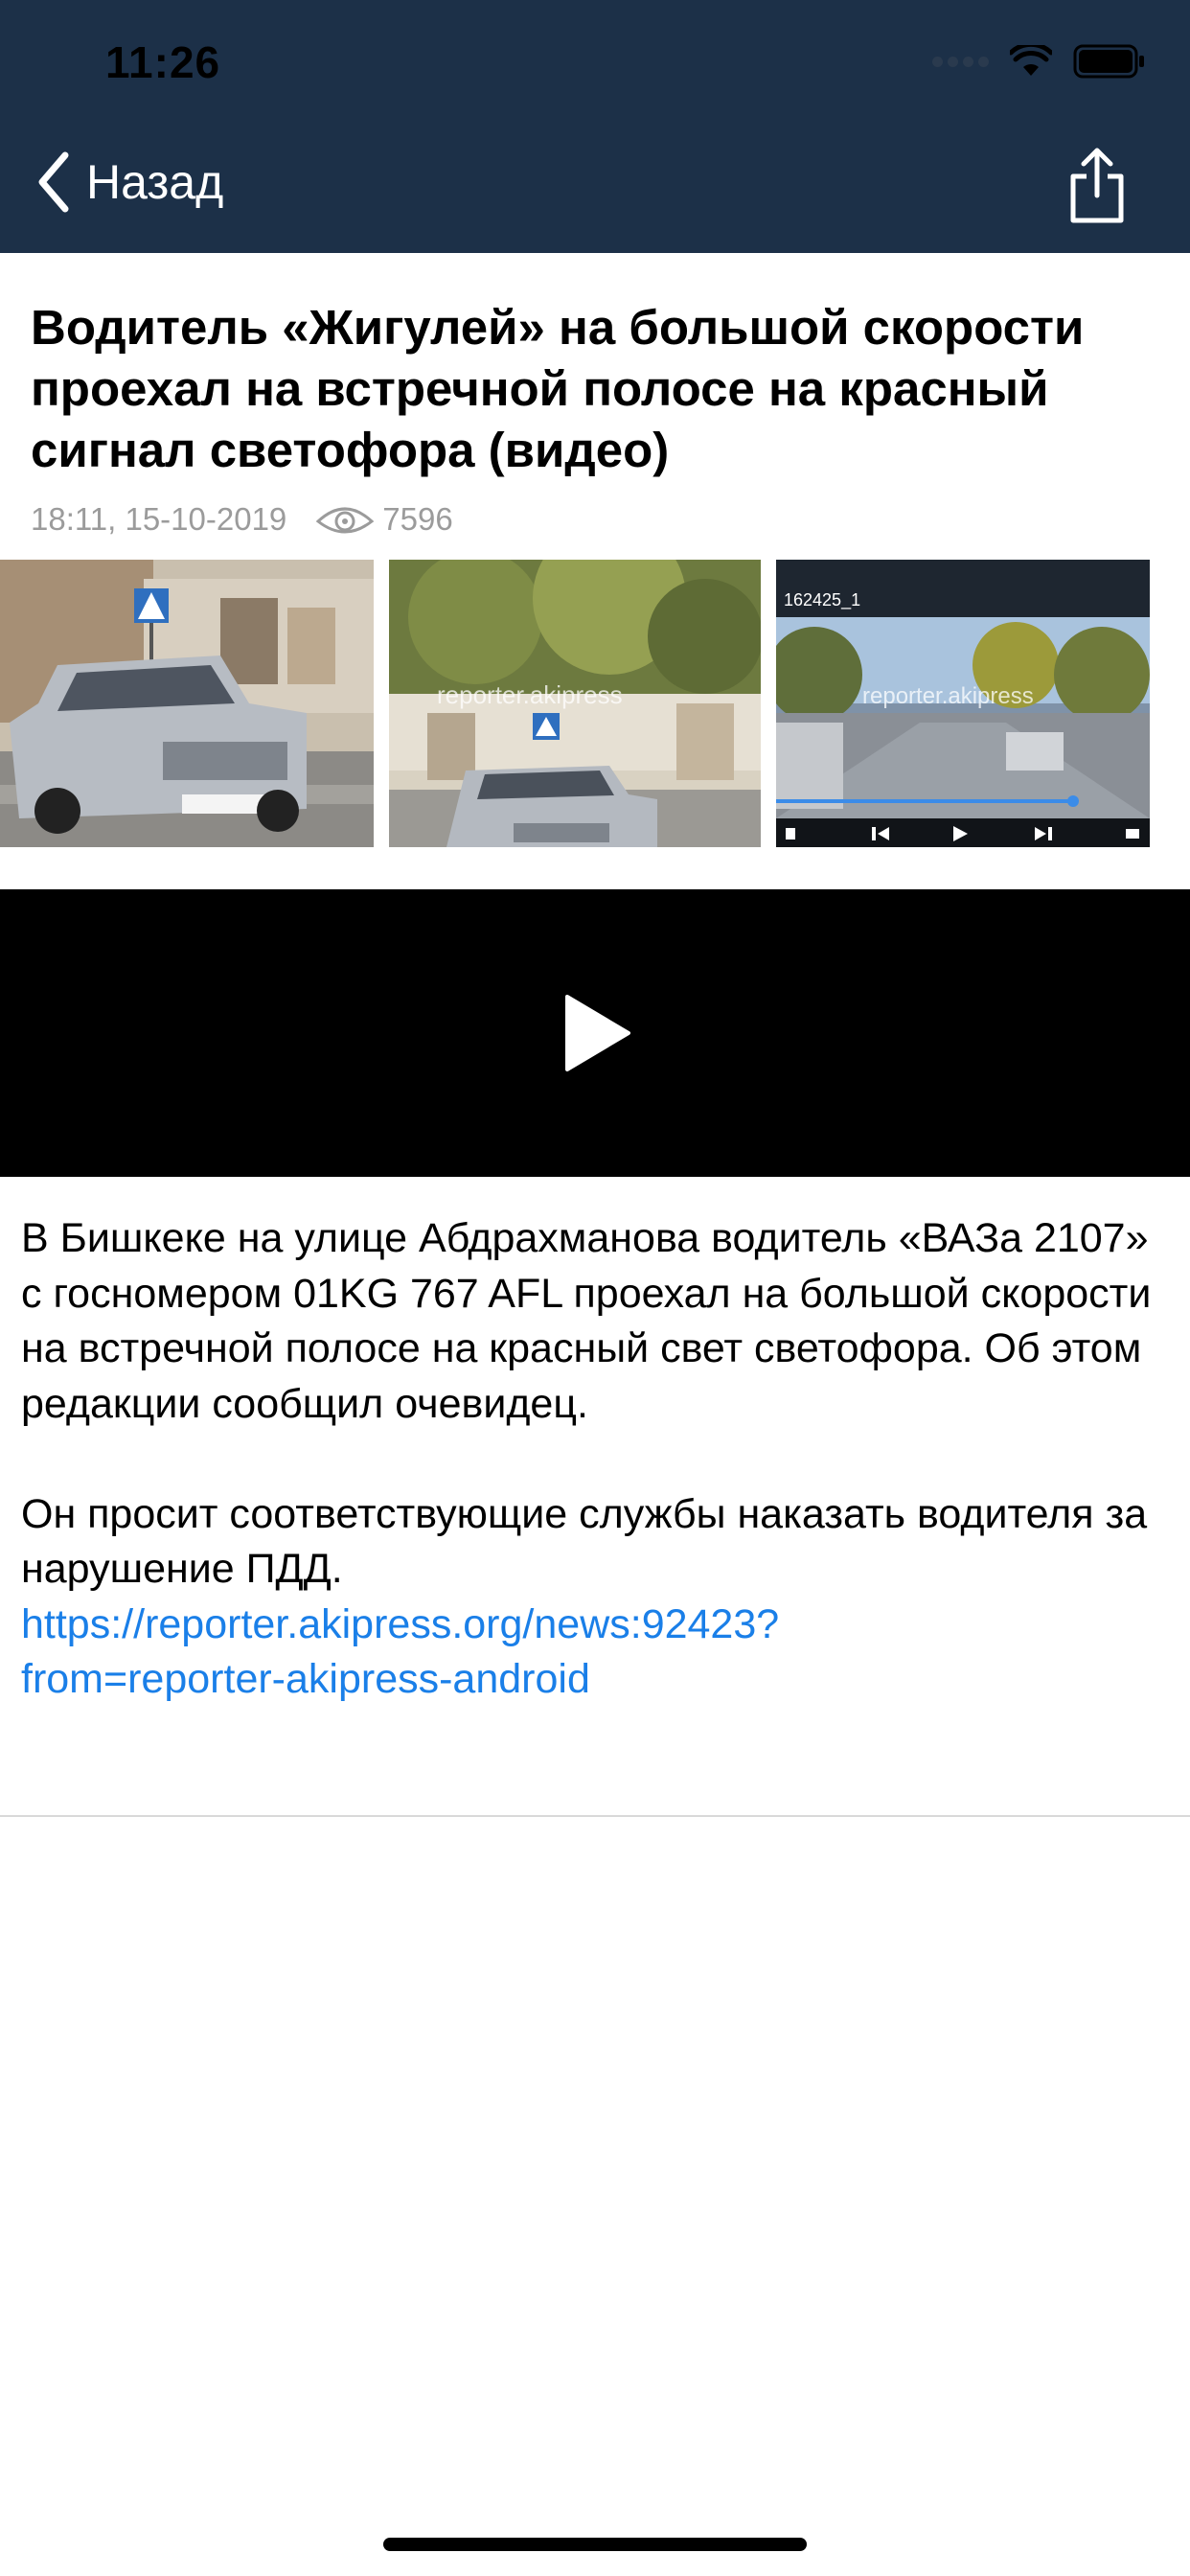 The height and width of the screenshot is (2576, 1190). I want to click on play-icon, so click(596, 1033).